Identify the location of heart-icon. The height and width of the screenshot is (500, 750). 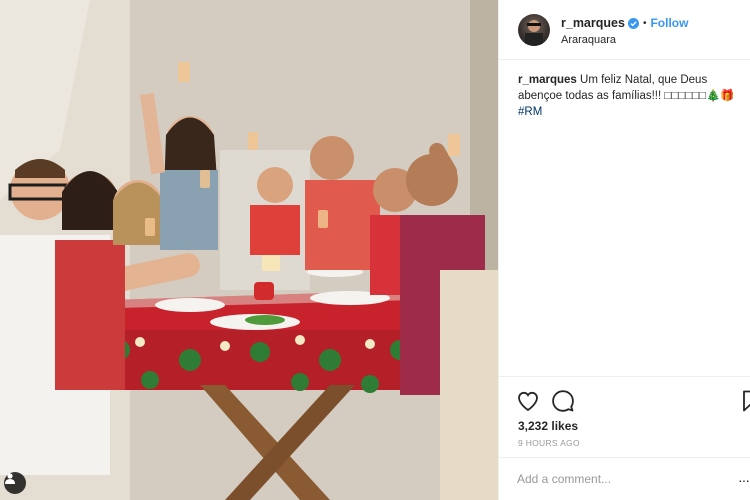
(528, 401).